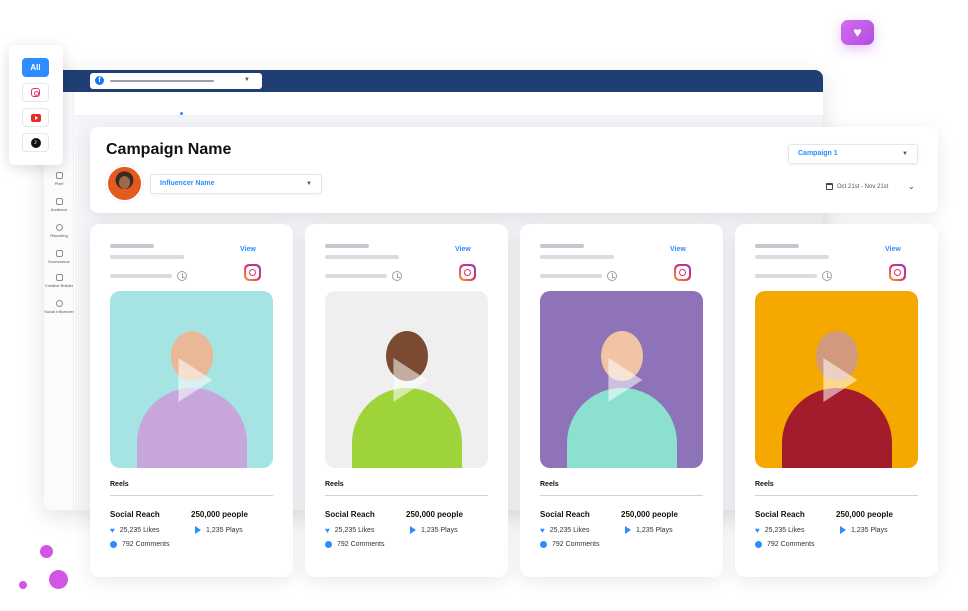  Describe the element at coordinates (191, 495) in the screenshot. I see `divider` at that location.